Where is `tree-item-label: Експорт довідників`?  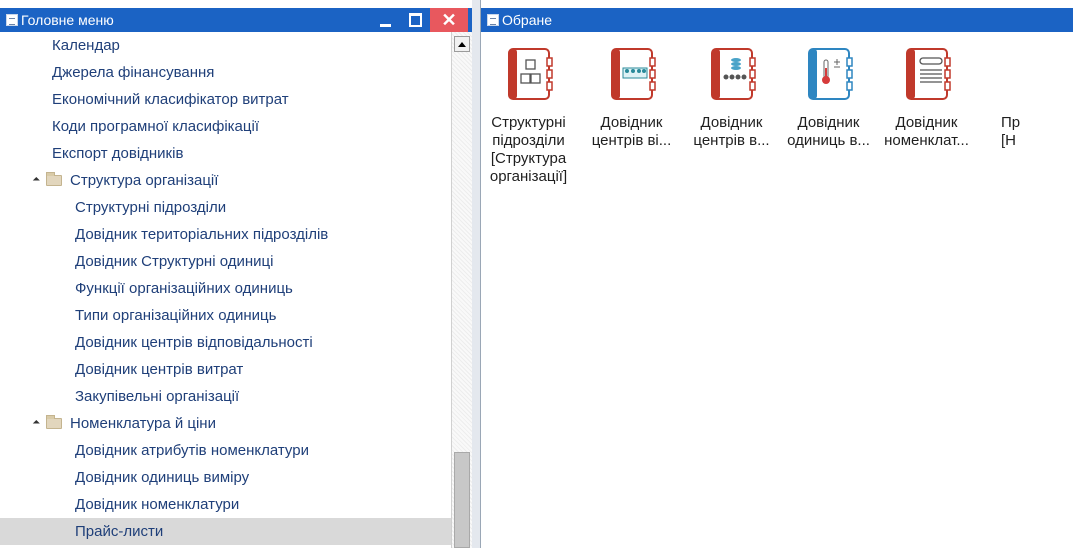
tree-item-label: Експорт довідників is located at coordinates (118, 153).